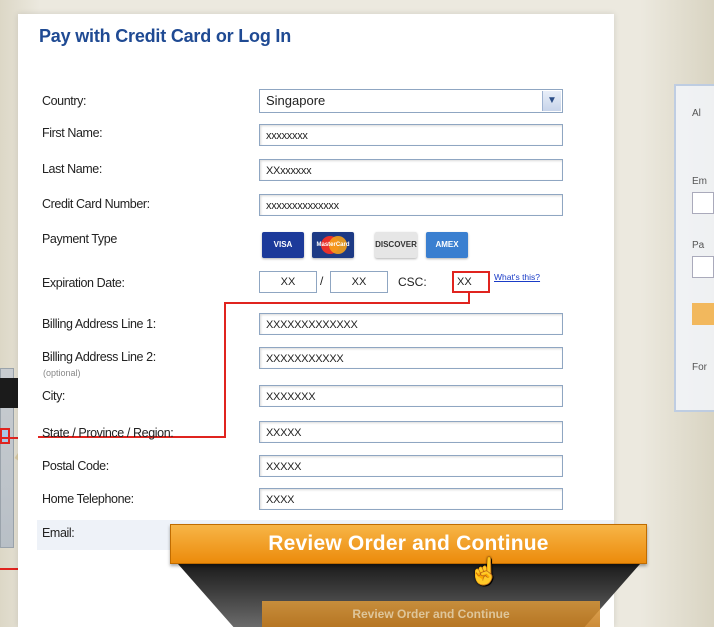 This screenshot has width=714, height=627. What do you see at coordinates (99, 324) in the screenshot?
I see `billing-line1-label: Billing Address Line 1:` at bounding box center [99, 324].